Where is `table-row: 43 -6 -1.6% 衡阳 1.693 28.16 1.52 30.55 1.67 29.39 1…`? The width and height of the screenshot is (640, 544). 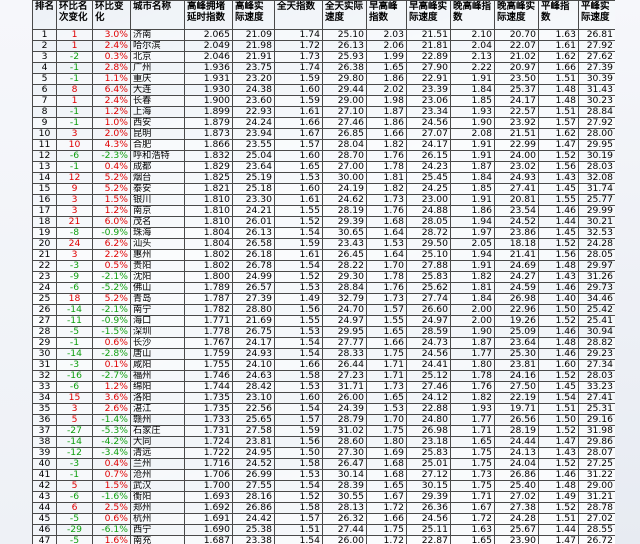
table-row: 43 -6 -1.6% 衡阳 1.693 28.16 1.52 30.55 1.67 29.39 1… is located at coordinates (323, 497).